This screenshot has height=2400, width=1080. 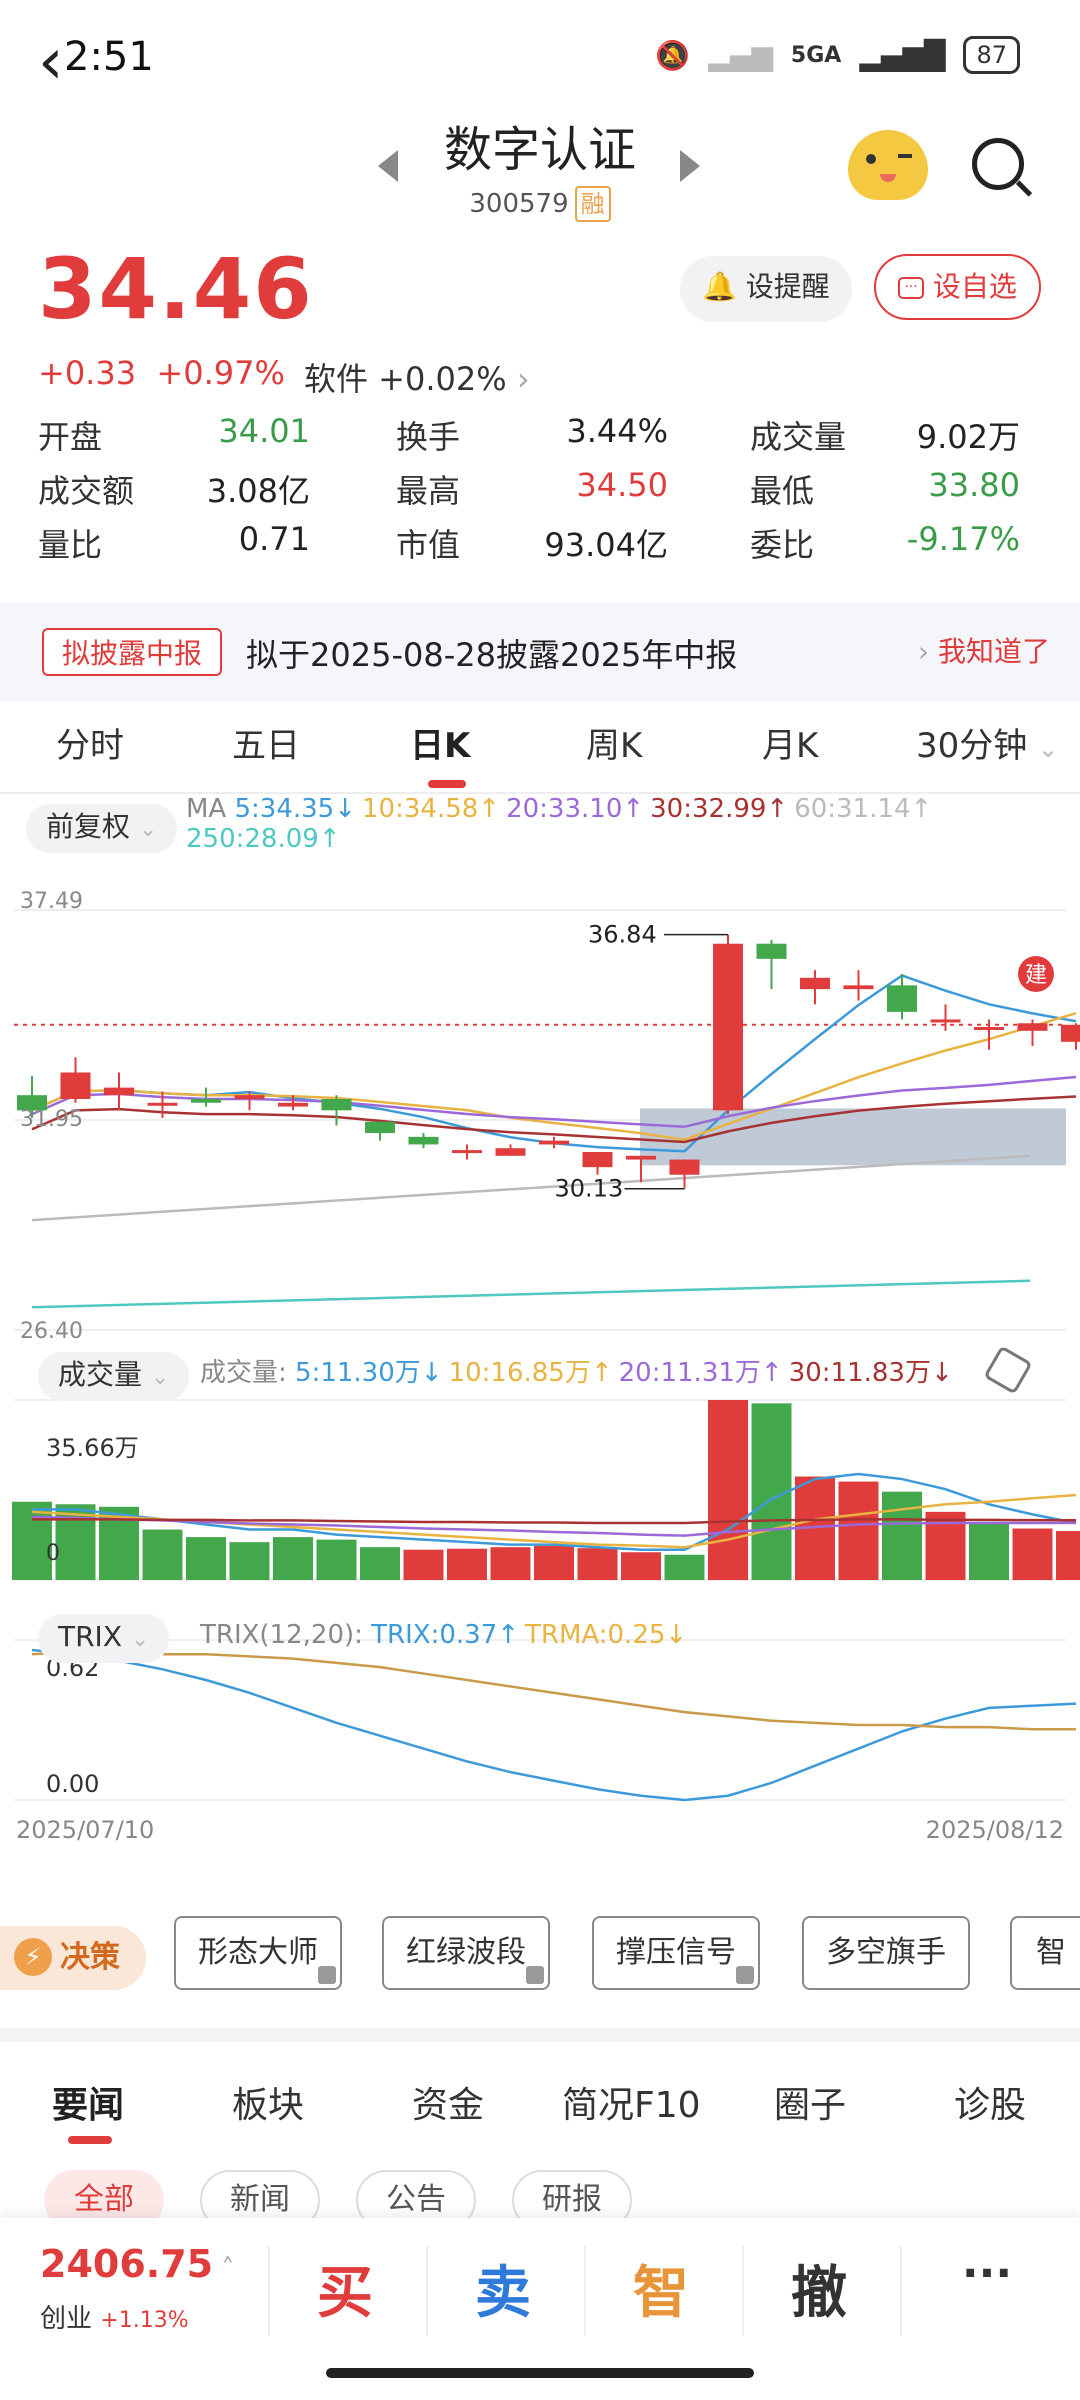 What do you see at coordinates (974, 485) in the screenshot?
I see `quote-value: 33.80` at bounding box center [974, 485].